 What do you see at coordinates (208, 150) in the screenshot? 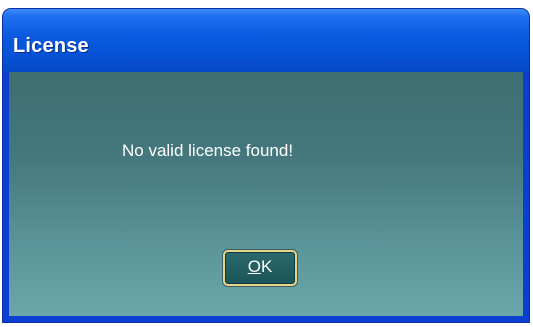
I see `error-message: No valid license found!` at bounding box center [208, 150].